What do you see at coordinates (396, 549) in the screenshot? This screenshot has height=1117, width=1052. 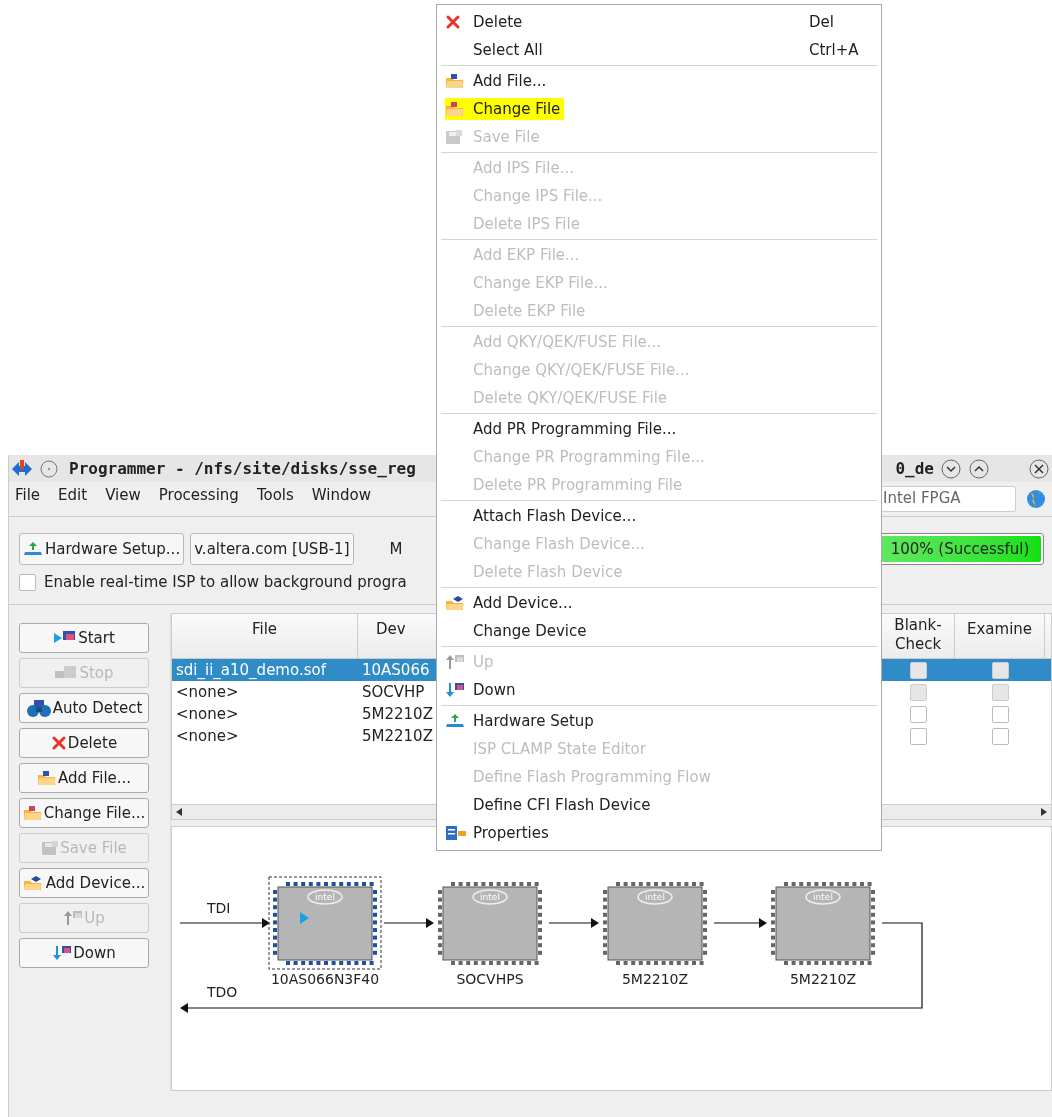 I see `mode-label: M` at bounding box center [396, 549].